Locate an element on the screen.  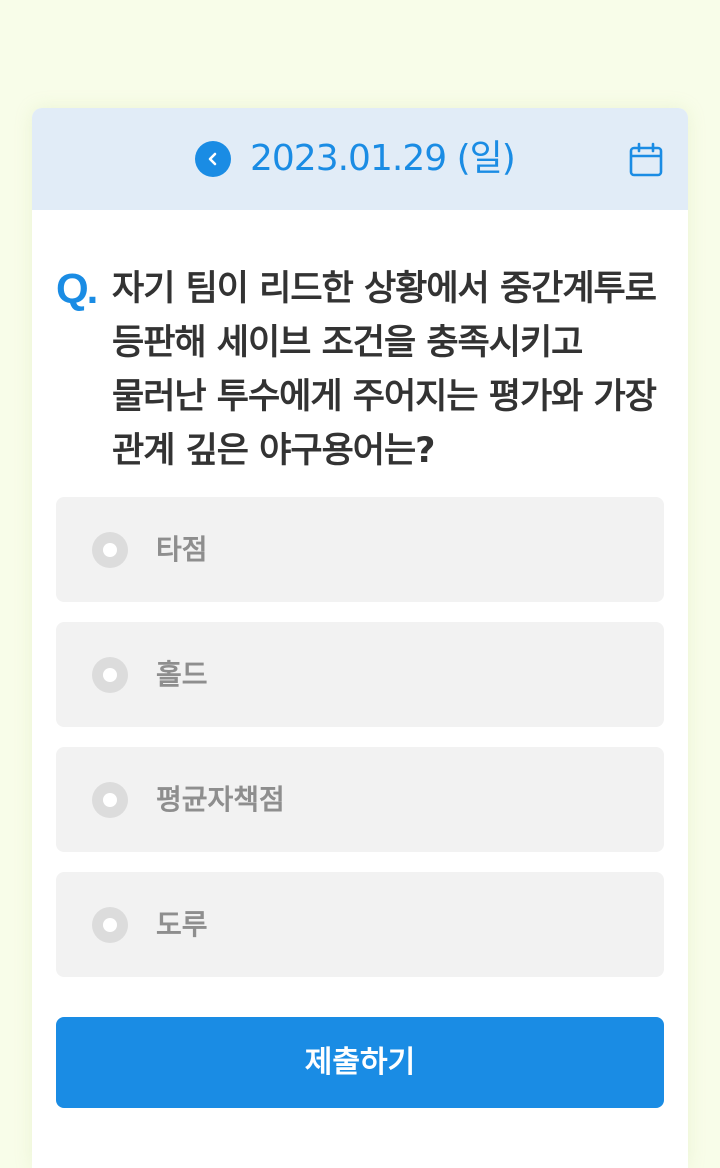
calendar-icon is located at coordinates (646, 159).